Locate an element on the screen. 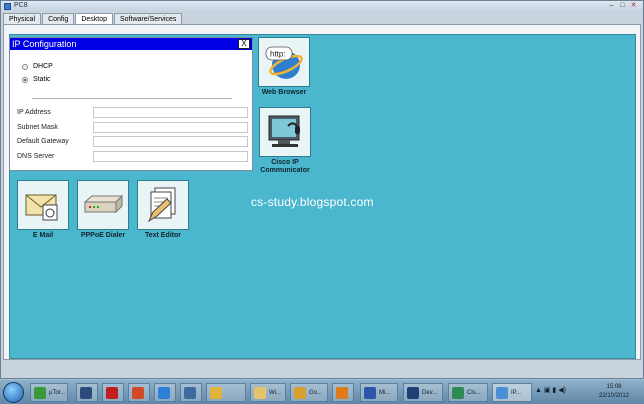 The image size is (644, 404). utorrent-icon is located at coordinates (40, 392).